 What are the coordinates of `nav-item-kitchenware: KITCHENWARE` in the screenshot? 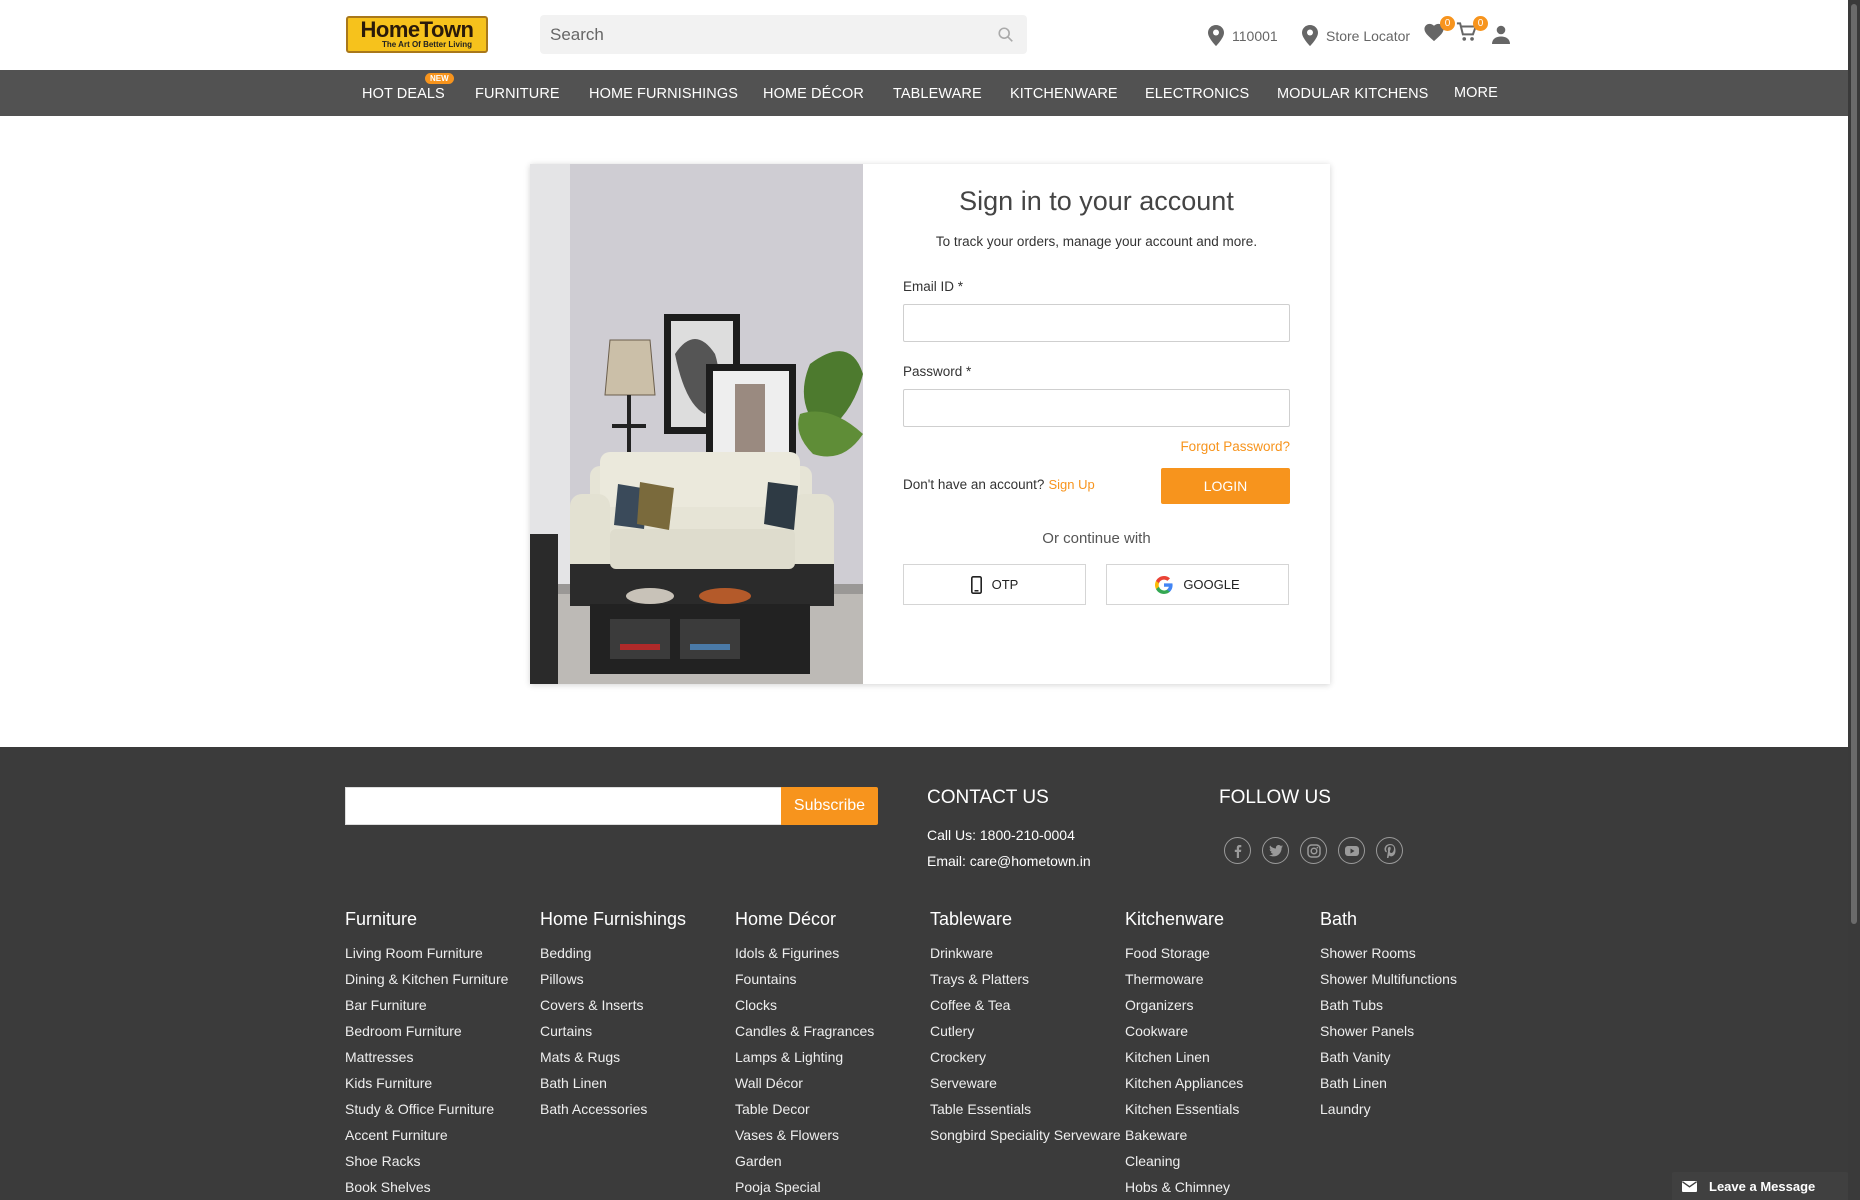 It's located at (1064, 94).